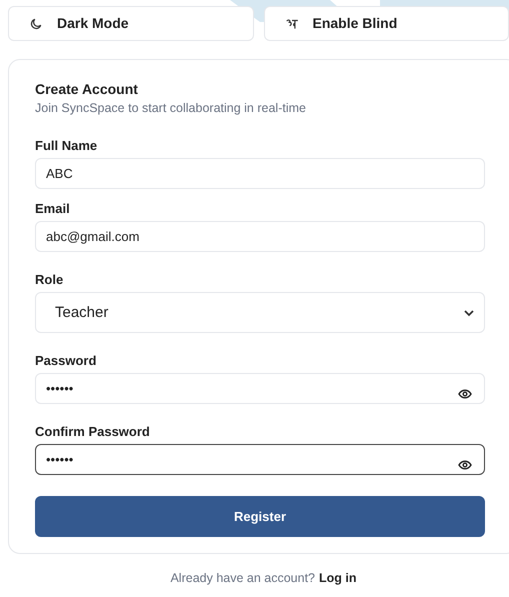 This screenshot has height=597, width=509. Describe the element at coordinates (260, 236) in the screenshot. I see `input-field: abc@gmail.com` at that location.